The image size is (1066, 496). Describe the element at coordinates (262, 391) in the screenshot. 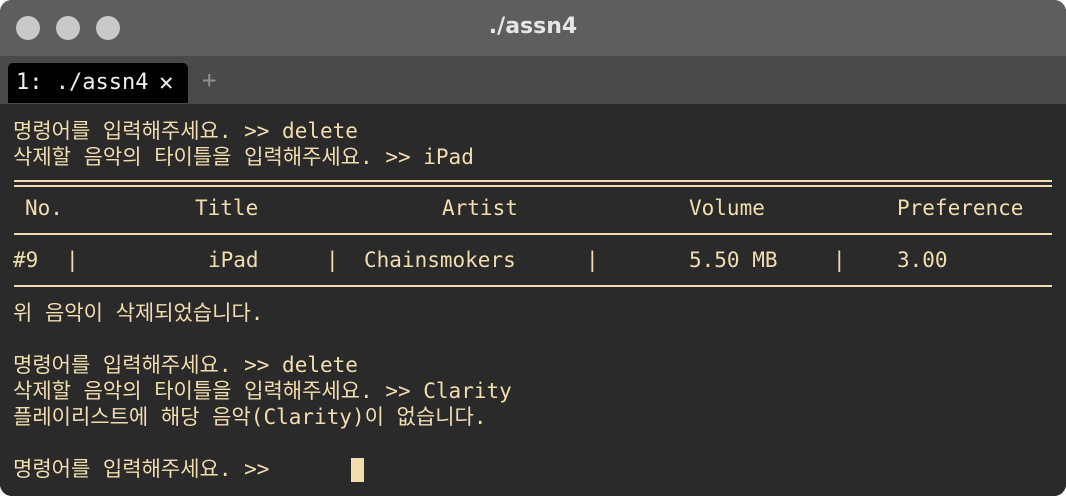

I see `output-line: 삭제할 음악의 타이틀을 입력해주세요. >> Clarity` at that location.